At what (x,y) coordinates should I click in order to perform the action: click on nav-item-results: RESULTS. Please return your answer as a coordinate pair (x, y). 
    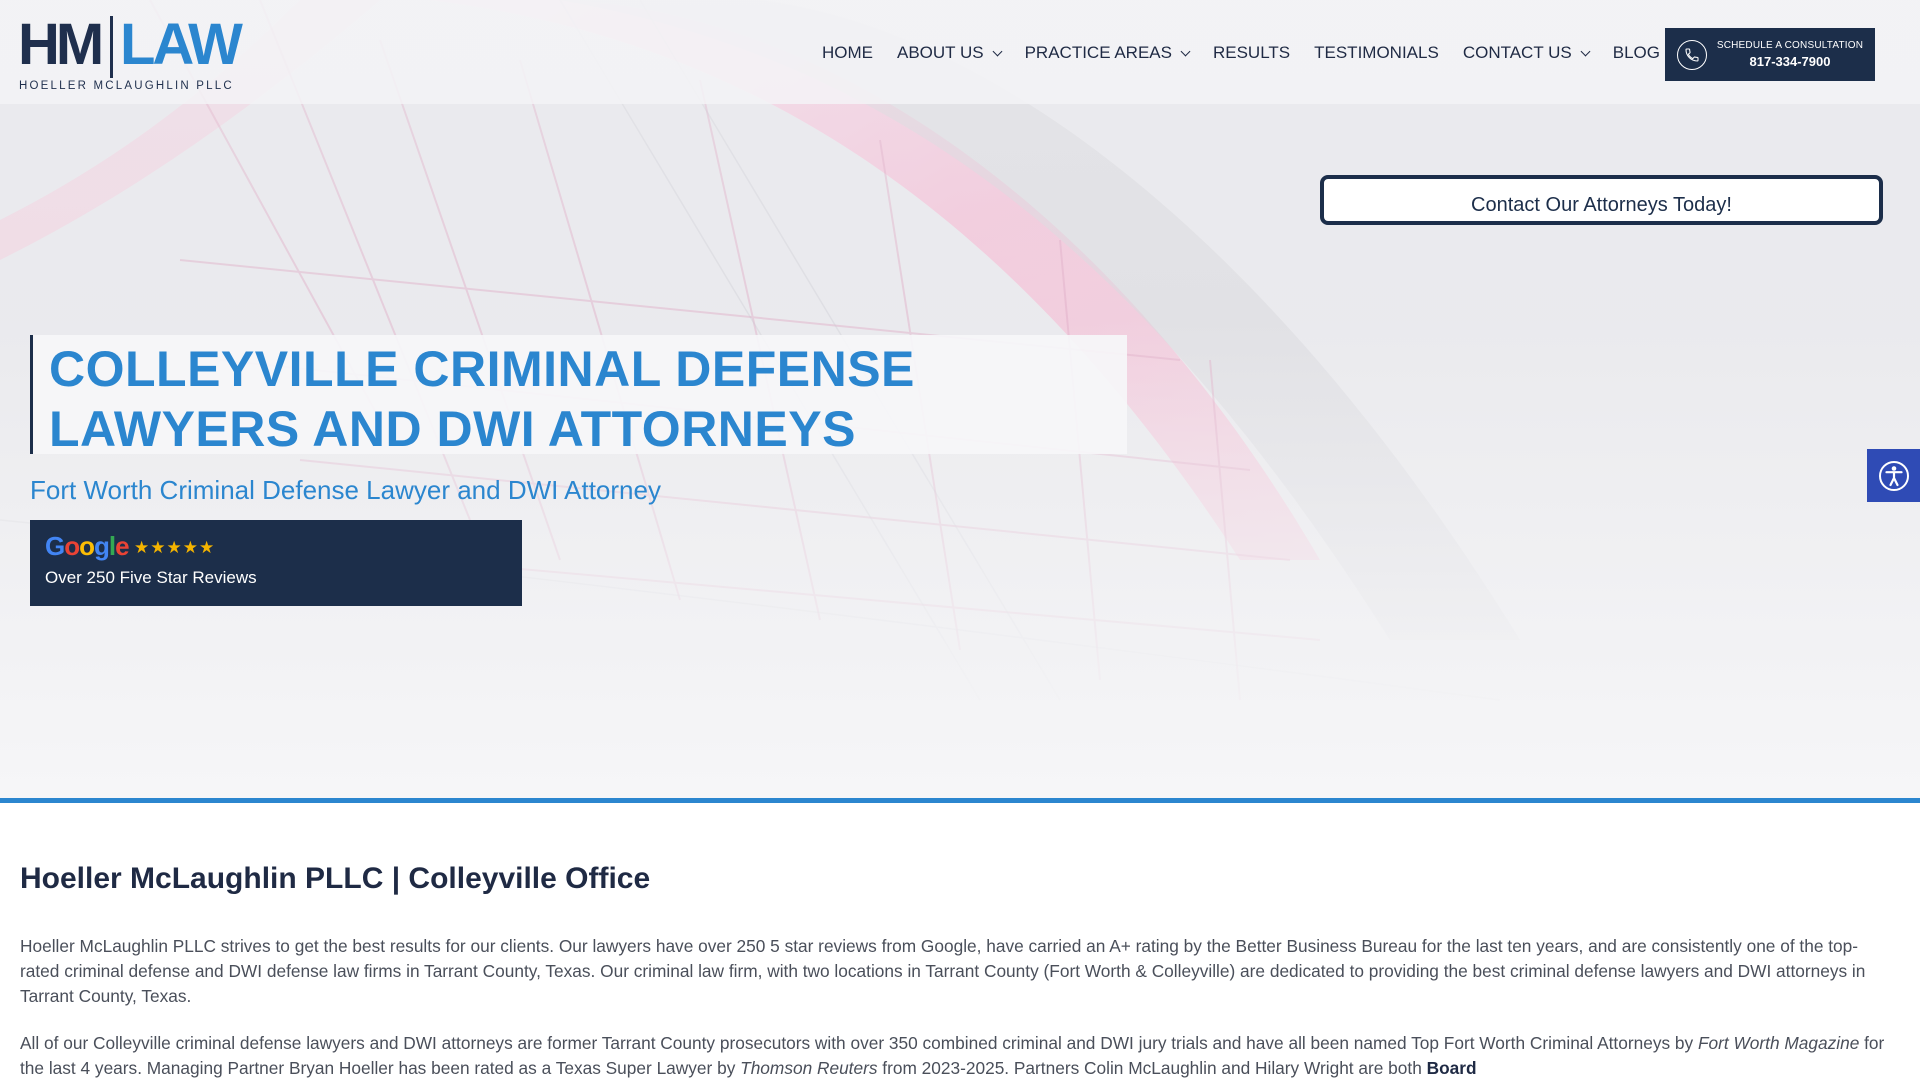
    Looking at the image, I should click on (1251, 53).